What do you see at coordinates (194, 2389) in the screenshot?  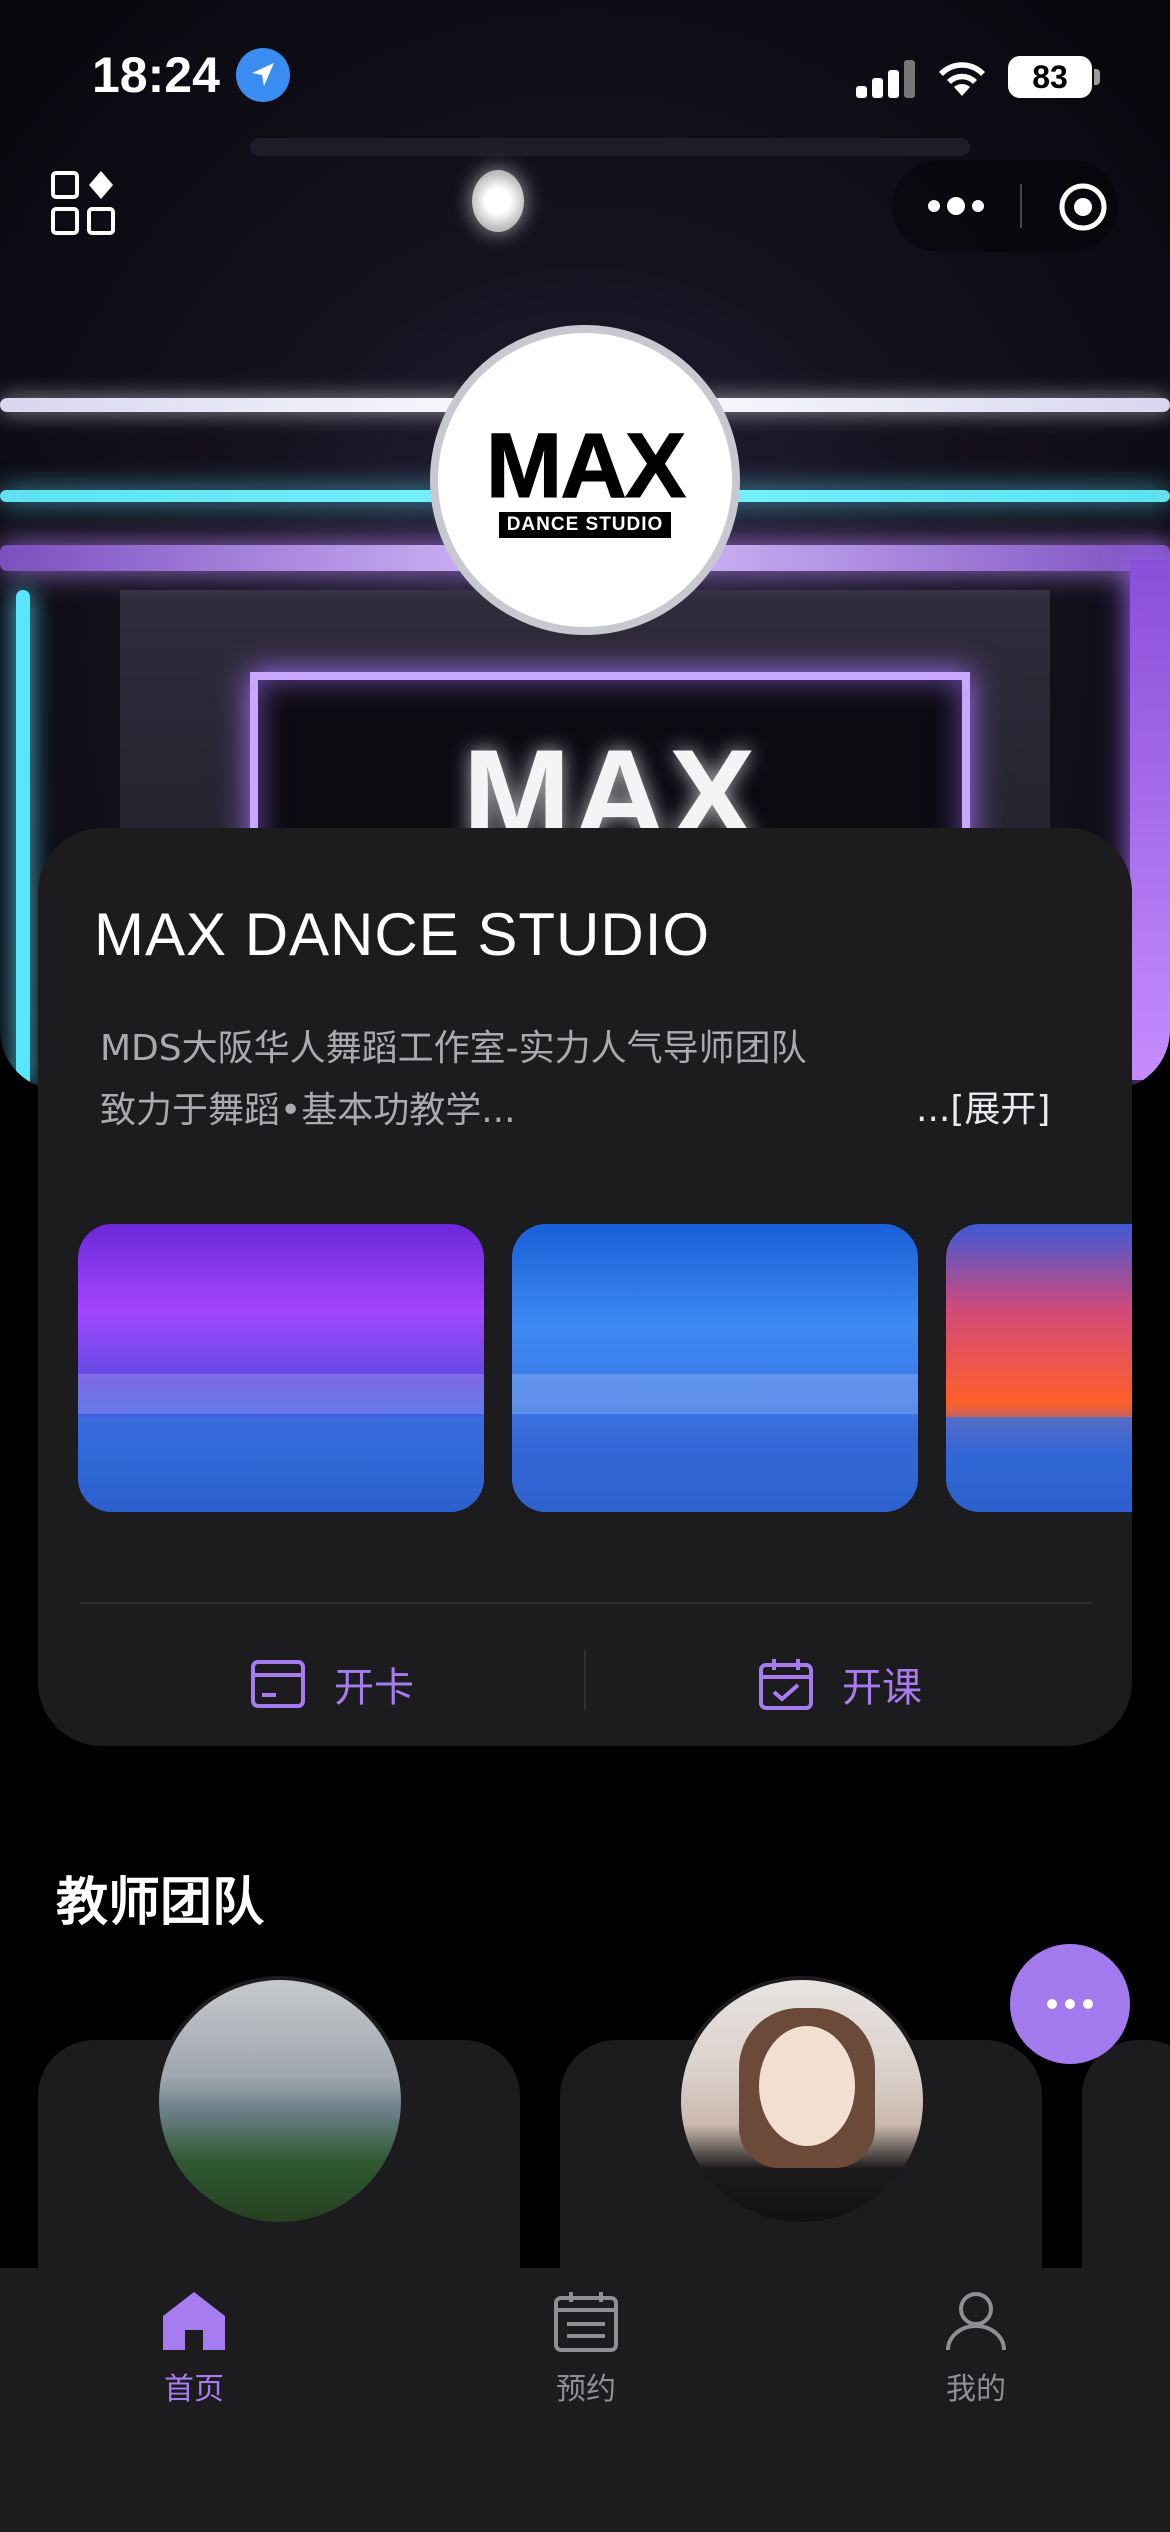 I see `tab-home-label: 首页` at bounding box center [194, 2389].